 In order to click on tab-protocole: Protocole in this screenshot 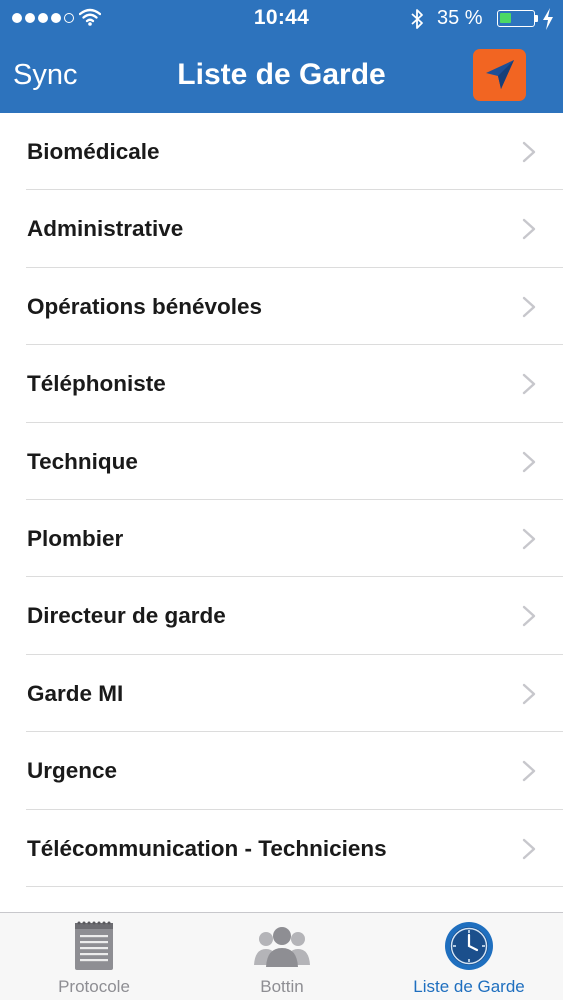, I will do `click(94, 957)`.